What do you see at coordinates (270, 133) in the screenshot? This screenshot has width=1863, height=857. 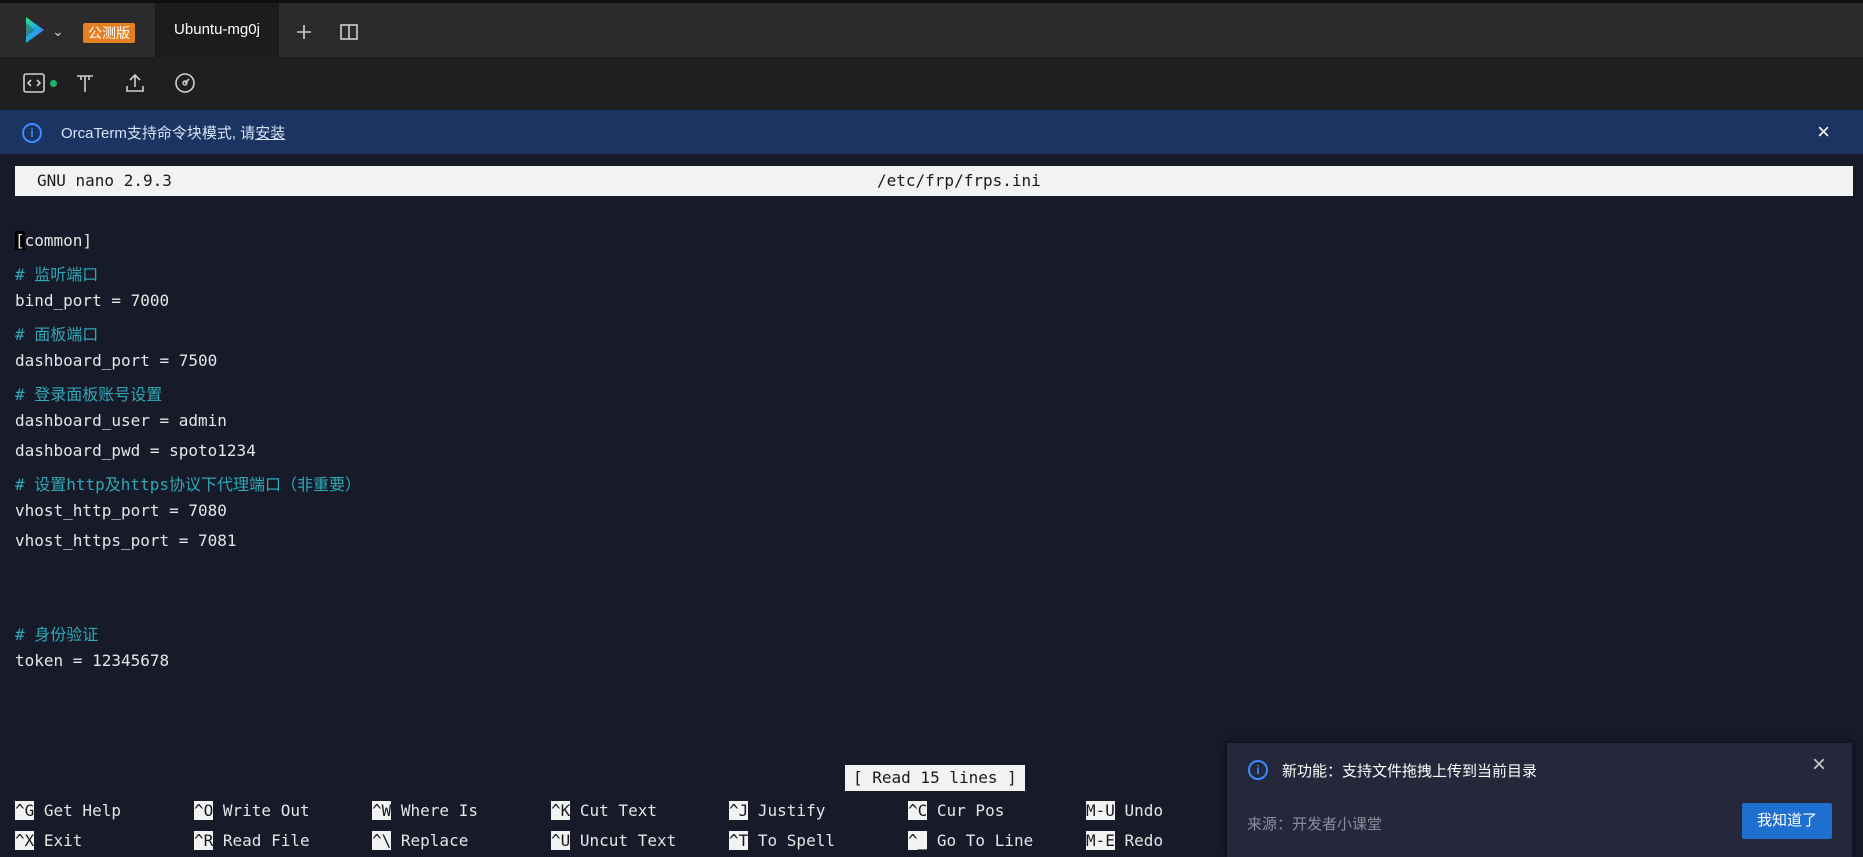 I see `install-link: 安装` at bounding box center [270, 133].